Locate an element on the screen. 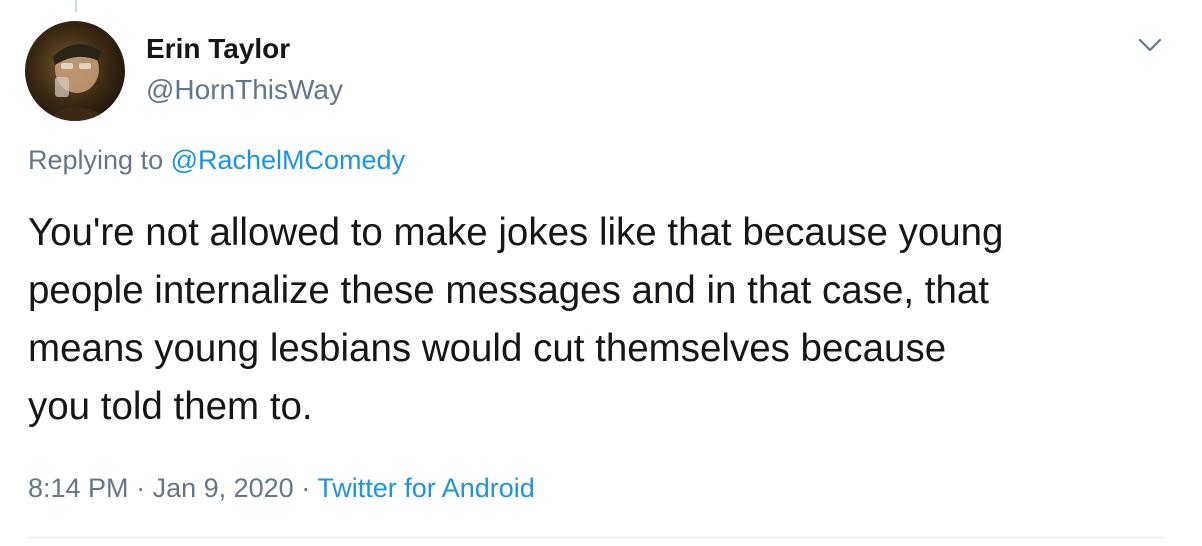 This screenshot has height=546, width=1202. avatar-photo is located at coordinates (78, 82).